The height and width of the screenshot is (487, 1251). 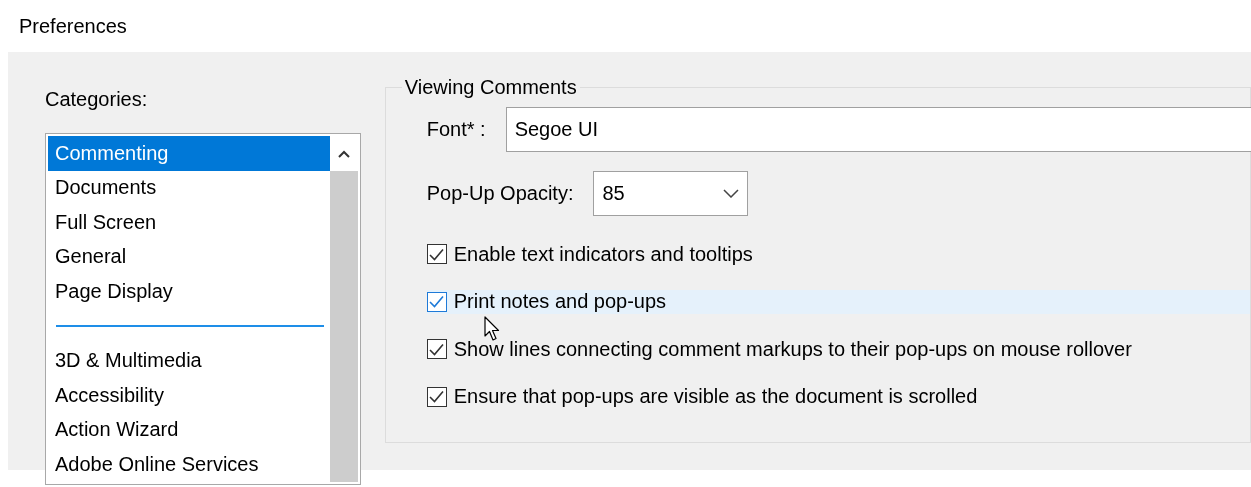 What do you see at coordinates (189, 464) in the screenshot?
I see `category-item: Adobe Online Services` at bounding box center [189, 464].